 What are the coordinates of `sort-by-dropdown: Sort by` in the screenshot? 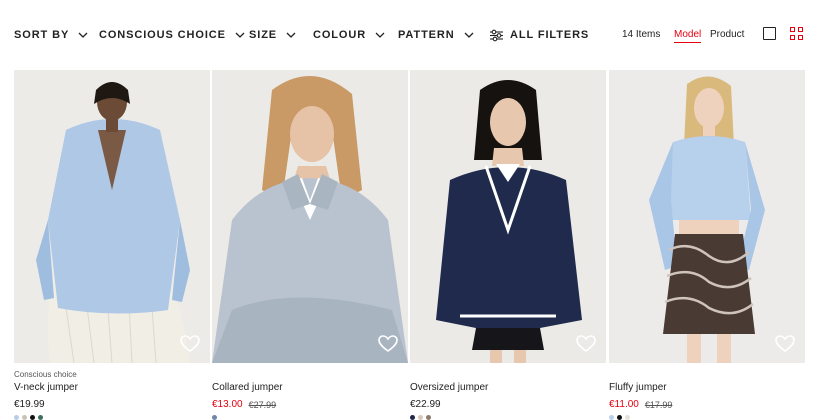 It's located at (51, 35).